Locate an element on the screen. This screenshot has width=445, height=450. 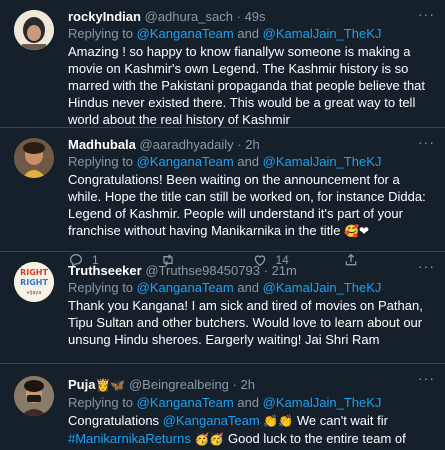
user-handle: @Beingrealbeing is located at coordinates (179, 384).